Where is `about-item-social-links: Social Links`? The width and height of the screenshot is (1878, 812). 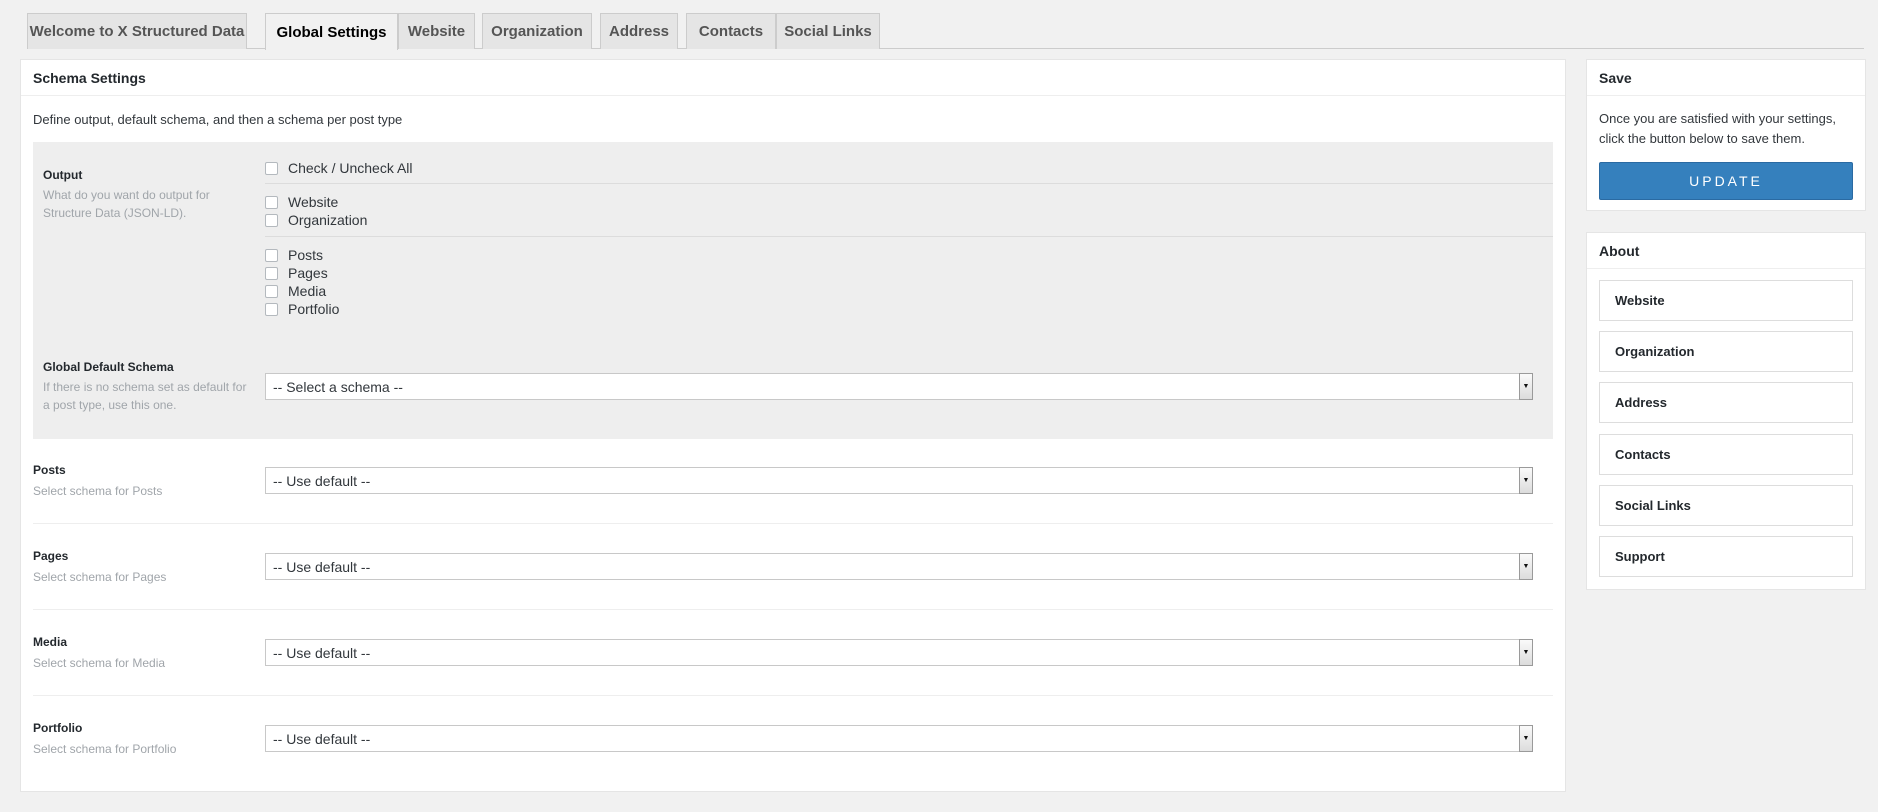 about-item-social-links: Social Links is located at coordinates (1726, 505).